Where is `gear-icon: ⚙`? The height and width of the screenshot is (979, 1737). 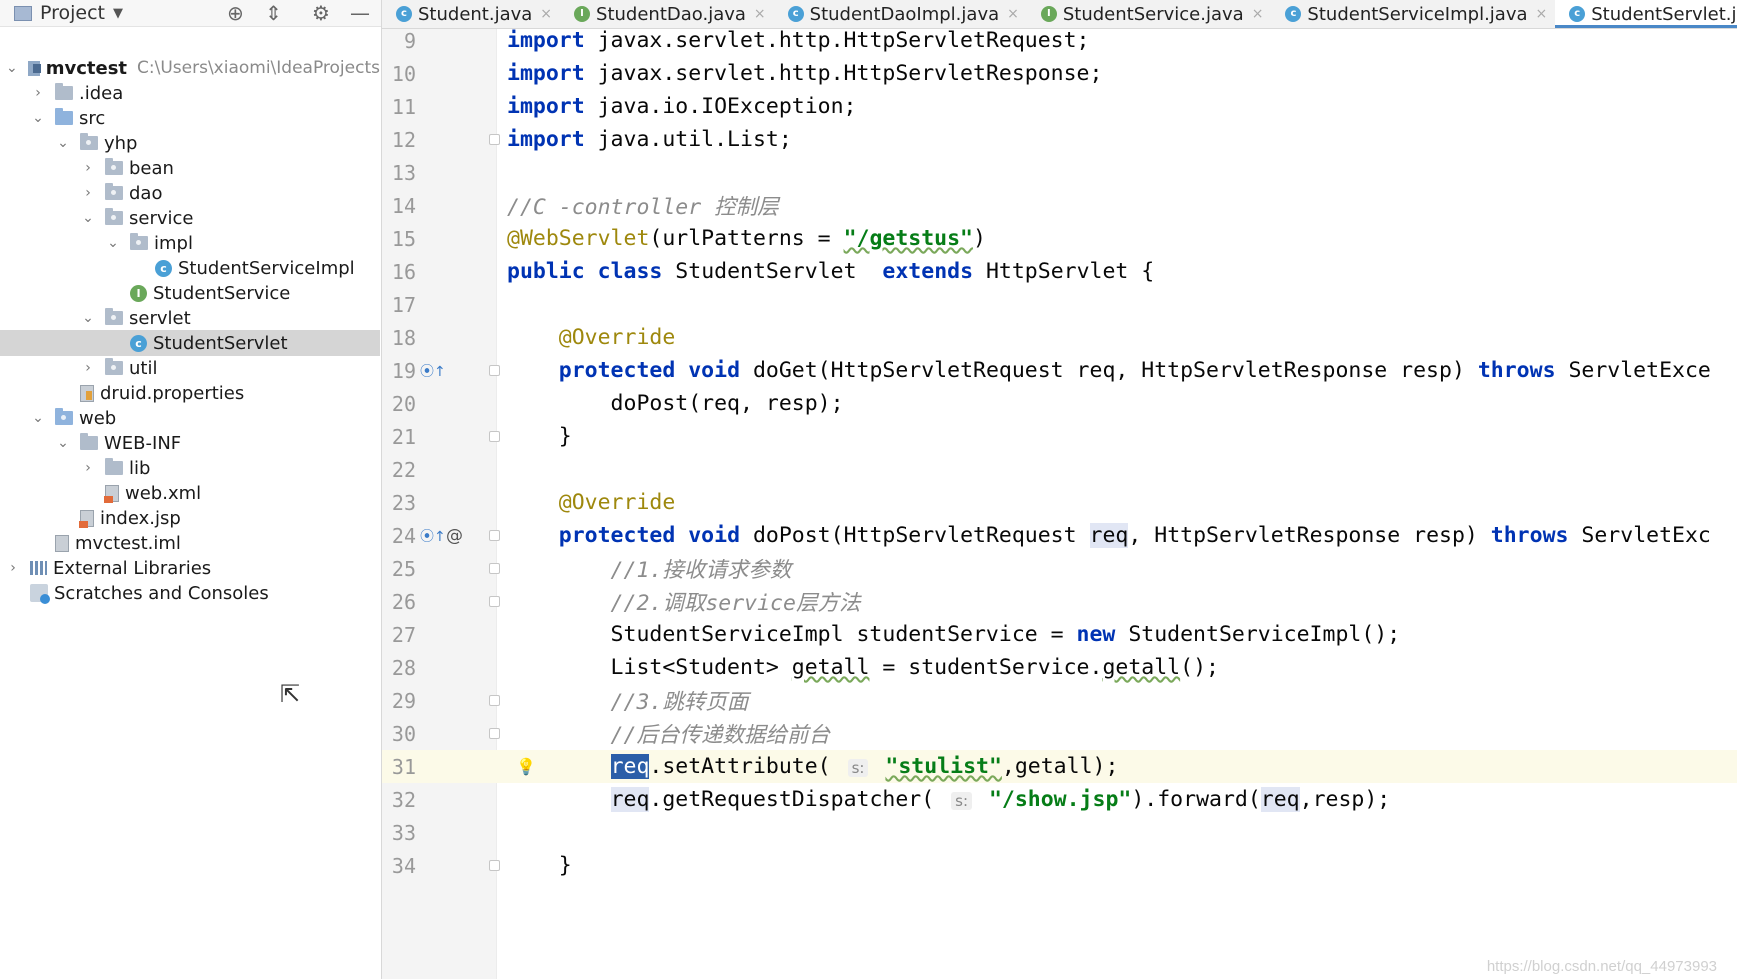 gear-icon: ⚙ is located at coordinates (321, 13).